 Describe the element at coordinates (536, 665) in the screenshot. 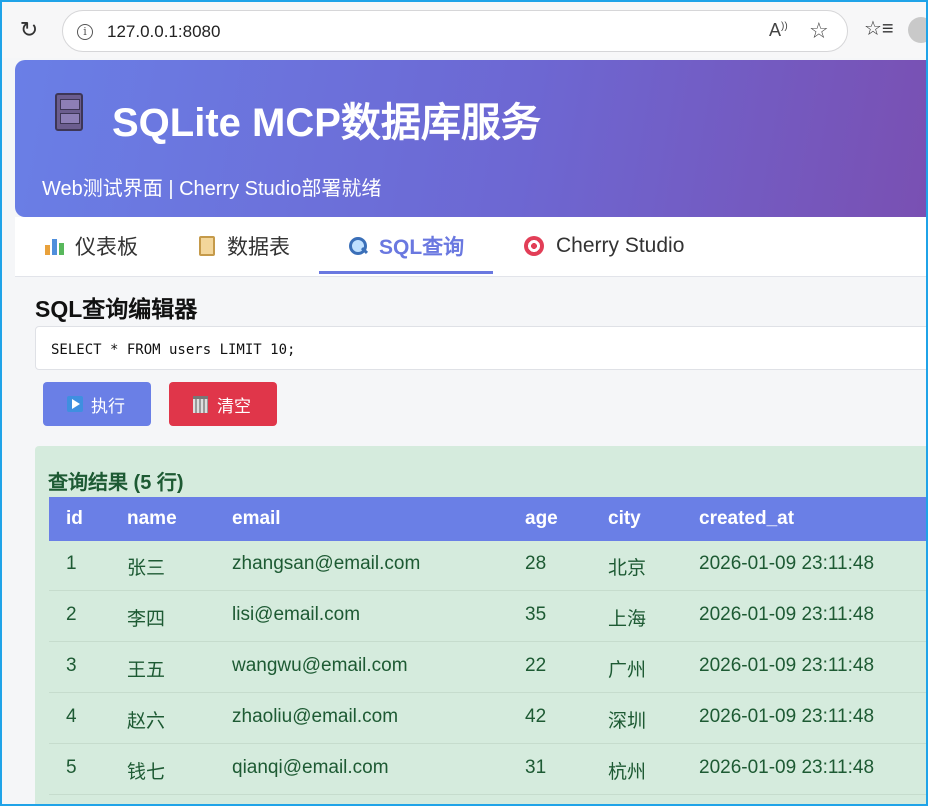

I see `cell-age: 22` at that location.